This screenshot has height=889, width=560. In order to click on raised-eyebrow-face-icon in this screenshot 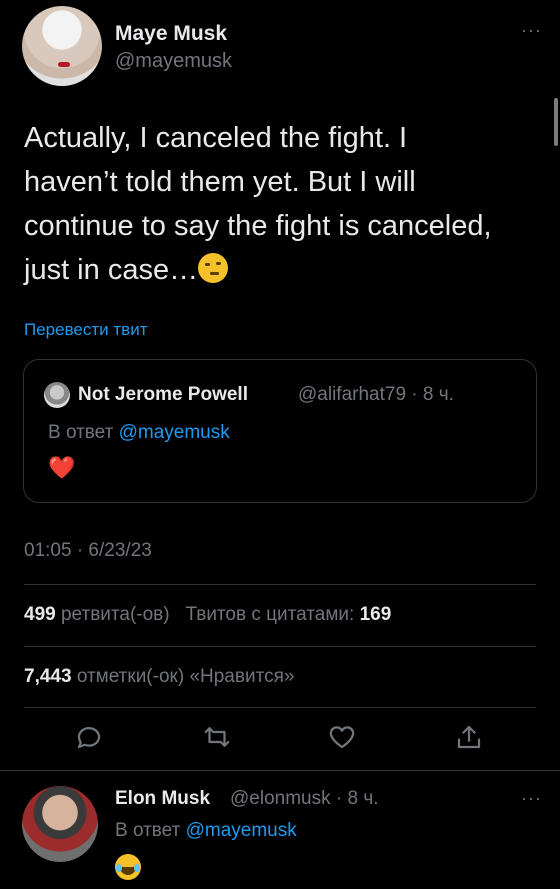, I will do `click(213, 268)`.